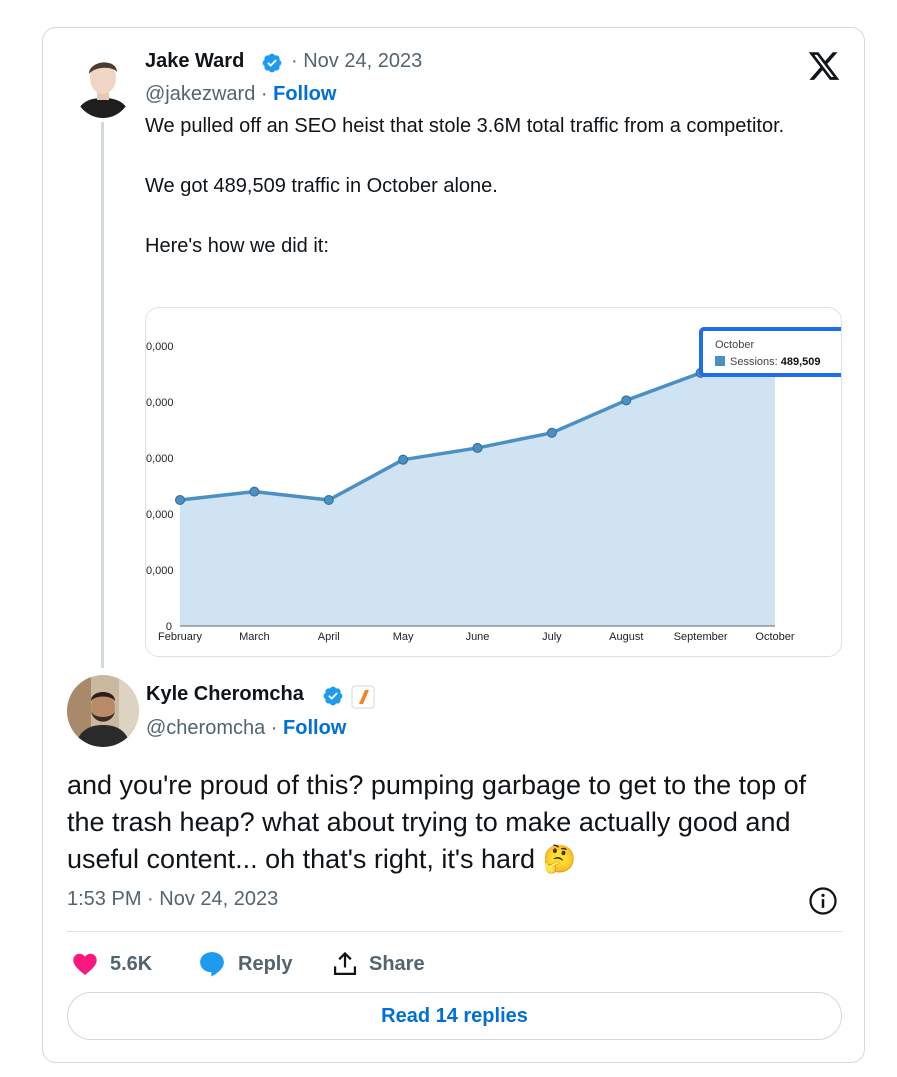 This screenshot has height=1077, width=897. I want to click on tooltip-swatch, so click(720, 361).